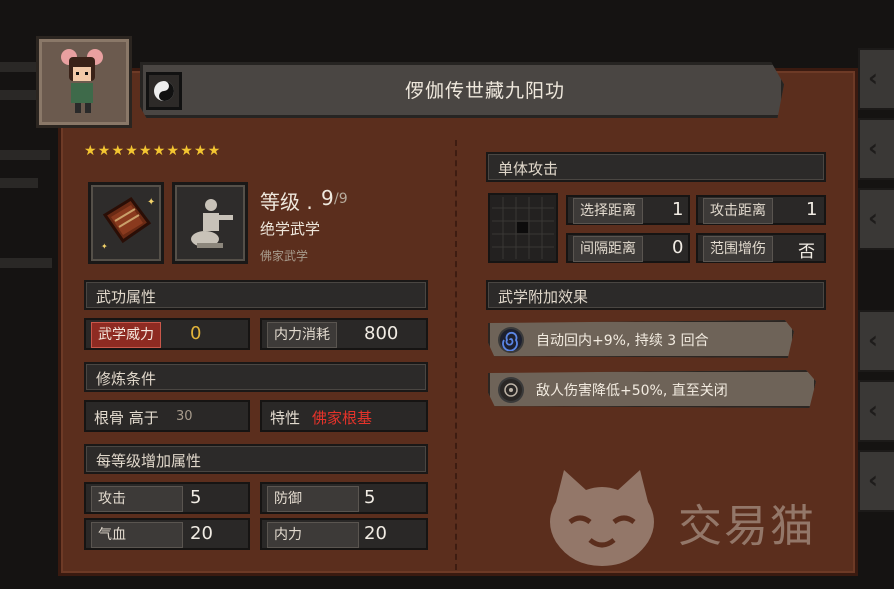 Image resolution: width=894 pixels, height=589 pixels. Describe the element at coordinates (608, 211) in the screenshot. I see `select-range-label: 选择距离` at that location.